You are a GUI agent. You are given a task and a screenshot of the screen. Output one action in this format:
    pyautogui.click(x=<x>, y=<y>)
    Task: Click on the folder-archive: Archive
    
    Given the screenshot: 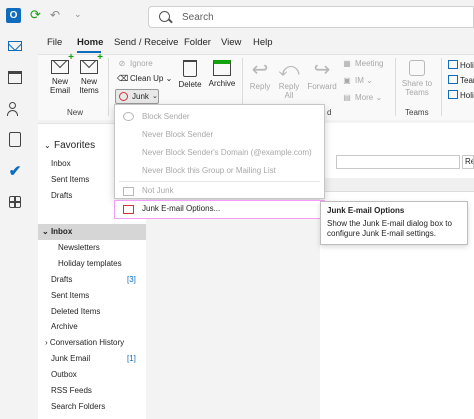 What is the action you would take?
    pyautogui.click(x=64, y=326)
    